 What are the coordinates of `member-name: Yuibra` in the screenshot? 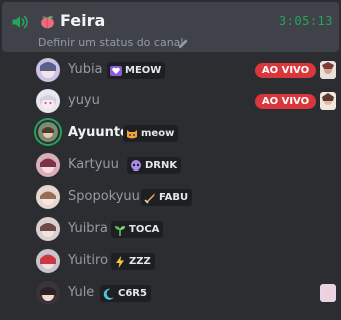 It's located at (88, 228).